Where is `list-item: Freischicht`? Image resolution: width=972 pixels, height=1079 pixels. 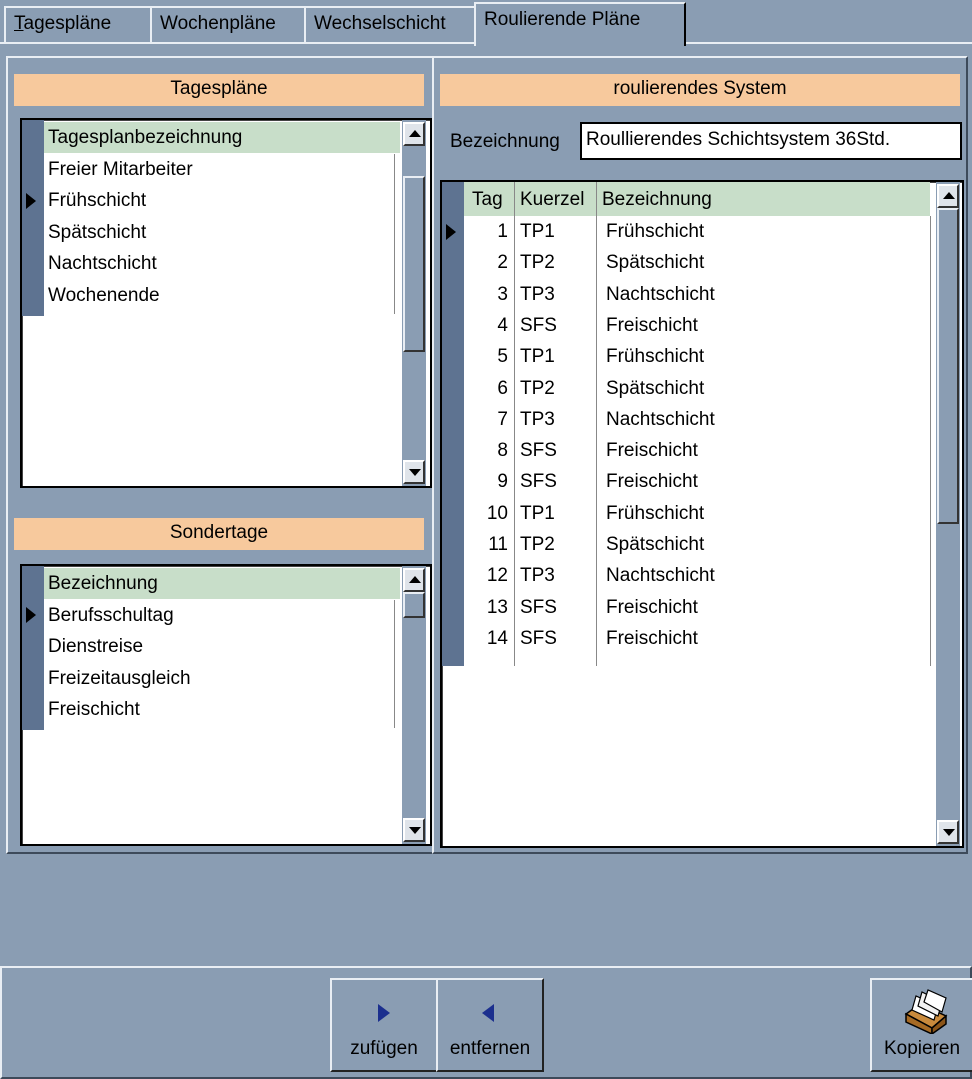
list-item: Freischicht is located at coordinates (92, 709).